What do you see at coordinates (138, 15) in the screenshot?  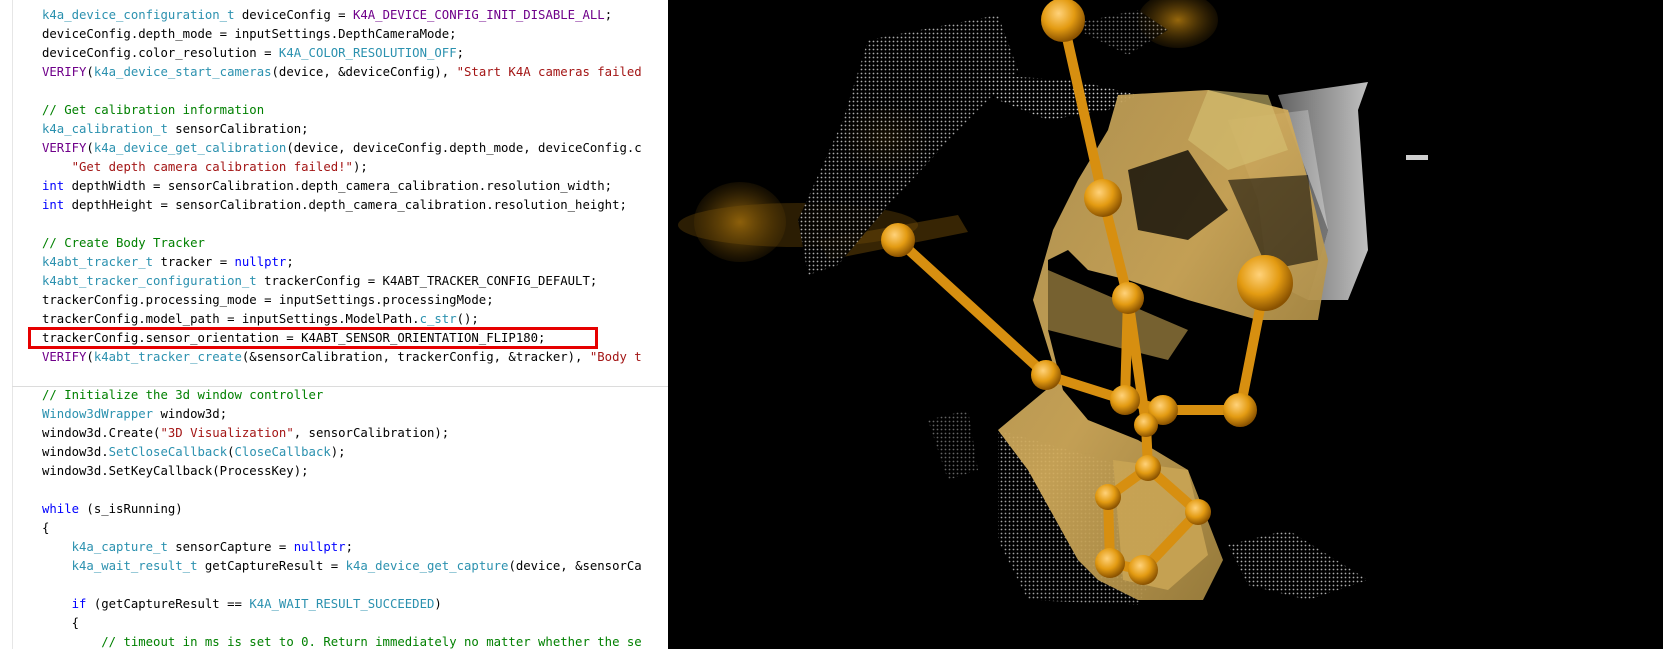 I see `code-token: k4a_device_configuration_t` at bounding box center [138, 15].